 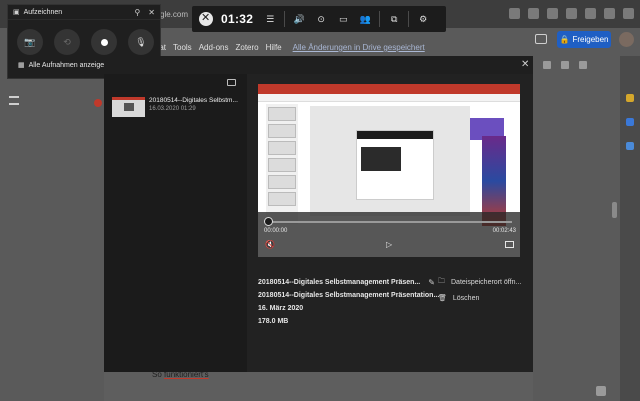 I want to click on capture-icon: ⊙, so click(x=321, y=19).